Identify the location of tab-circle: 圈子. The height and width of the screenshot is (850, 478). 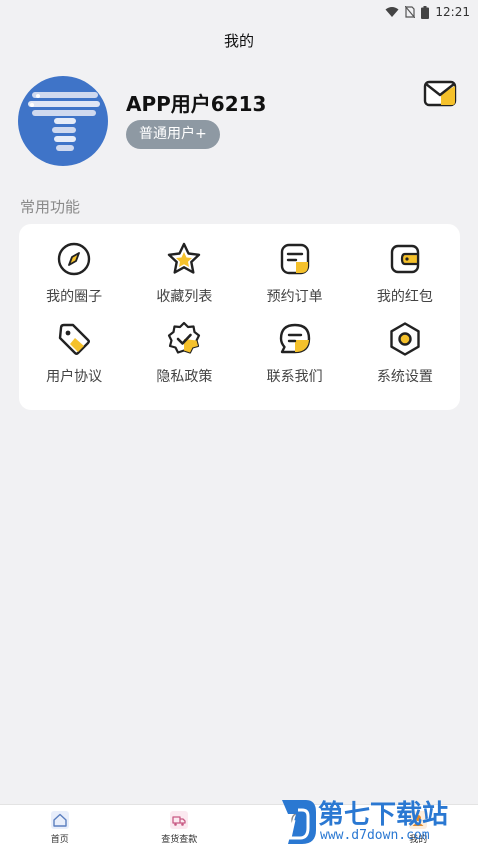
(299, 827).